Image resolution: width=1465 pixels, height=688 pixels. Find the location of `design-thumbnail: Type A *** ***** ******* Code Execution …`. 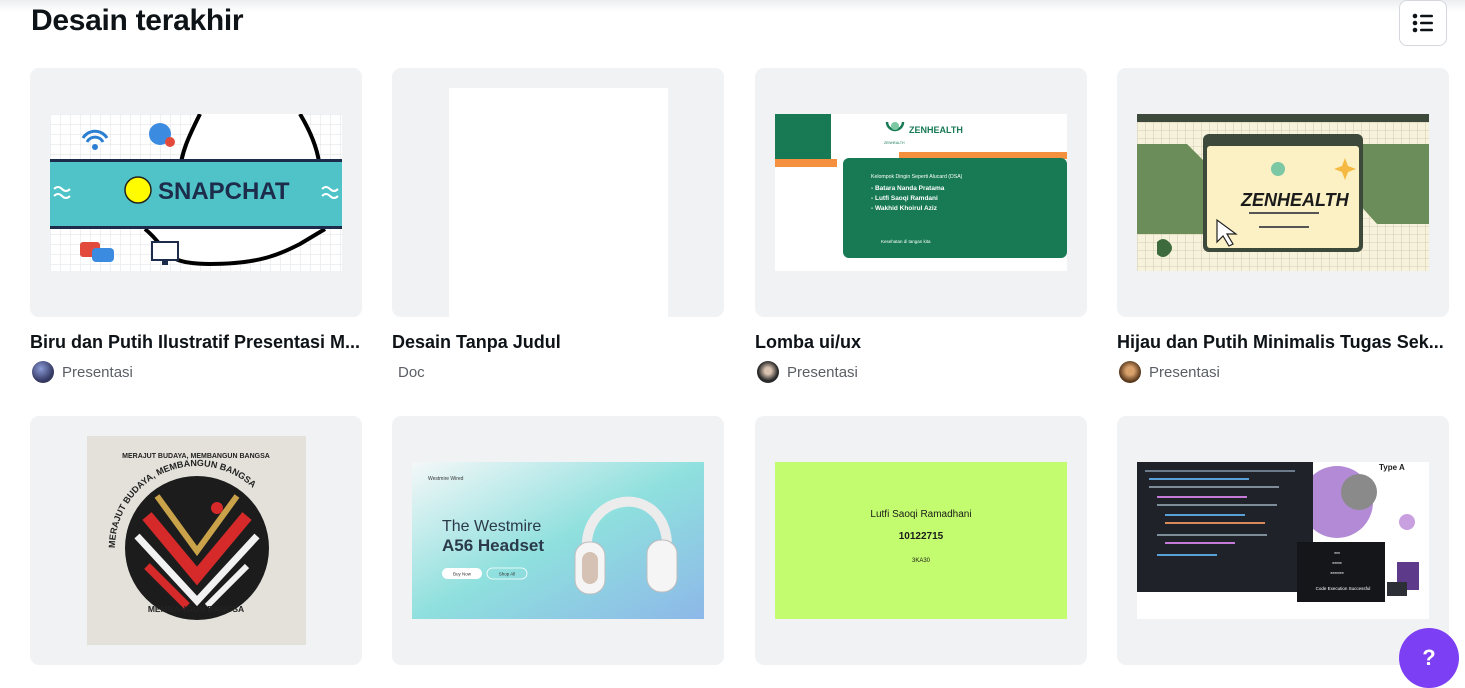

design-thumbnail: Type A *** ***** ******* Code Execution … is located at coordinates (1283, 540).